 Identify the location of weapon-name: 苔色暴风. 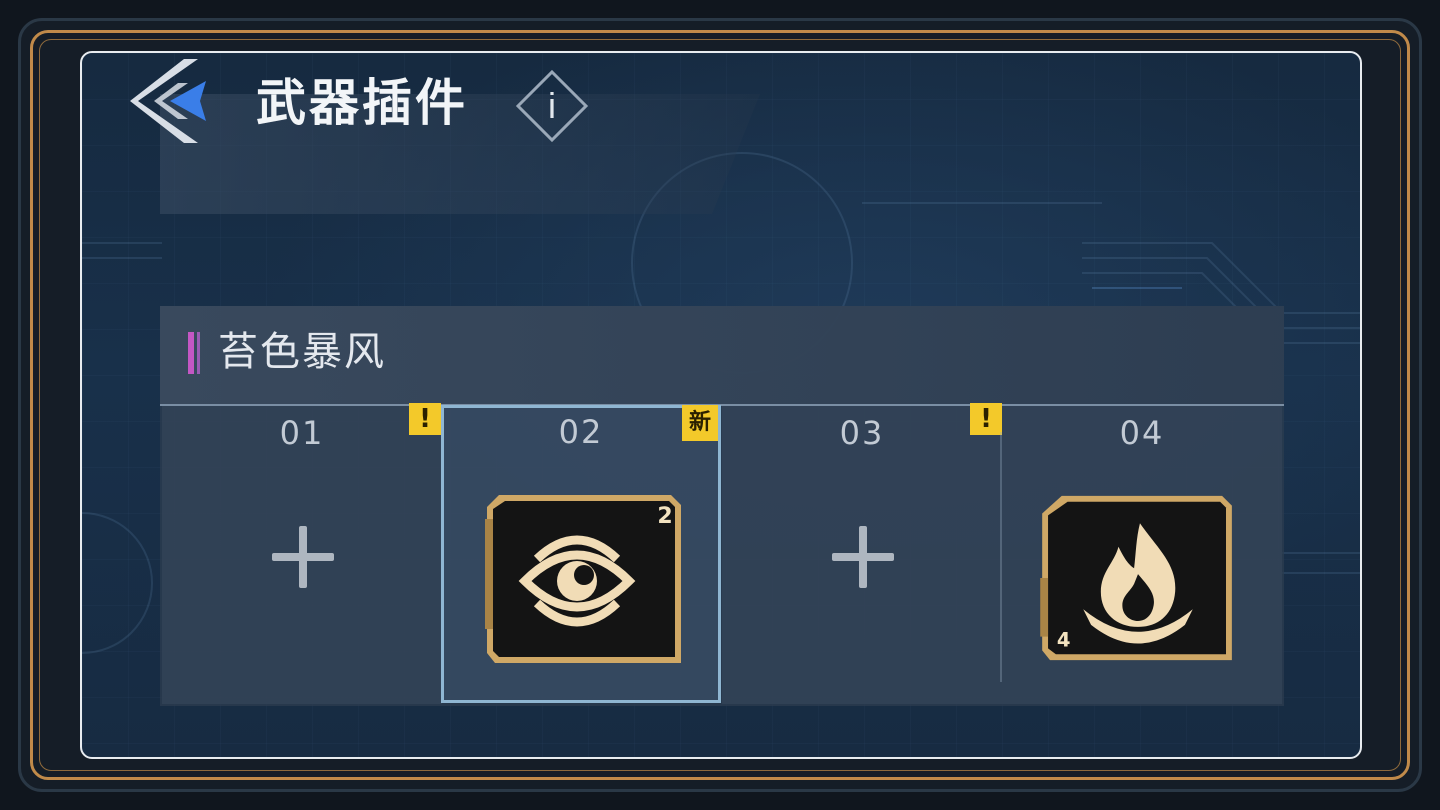
(302, 352).